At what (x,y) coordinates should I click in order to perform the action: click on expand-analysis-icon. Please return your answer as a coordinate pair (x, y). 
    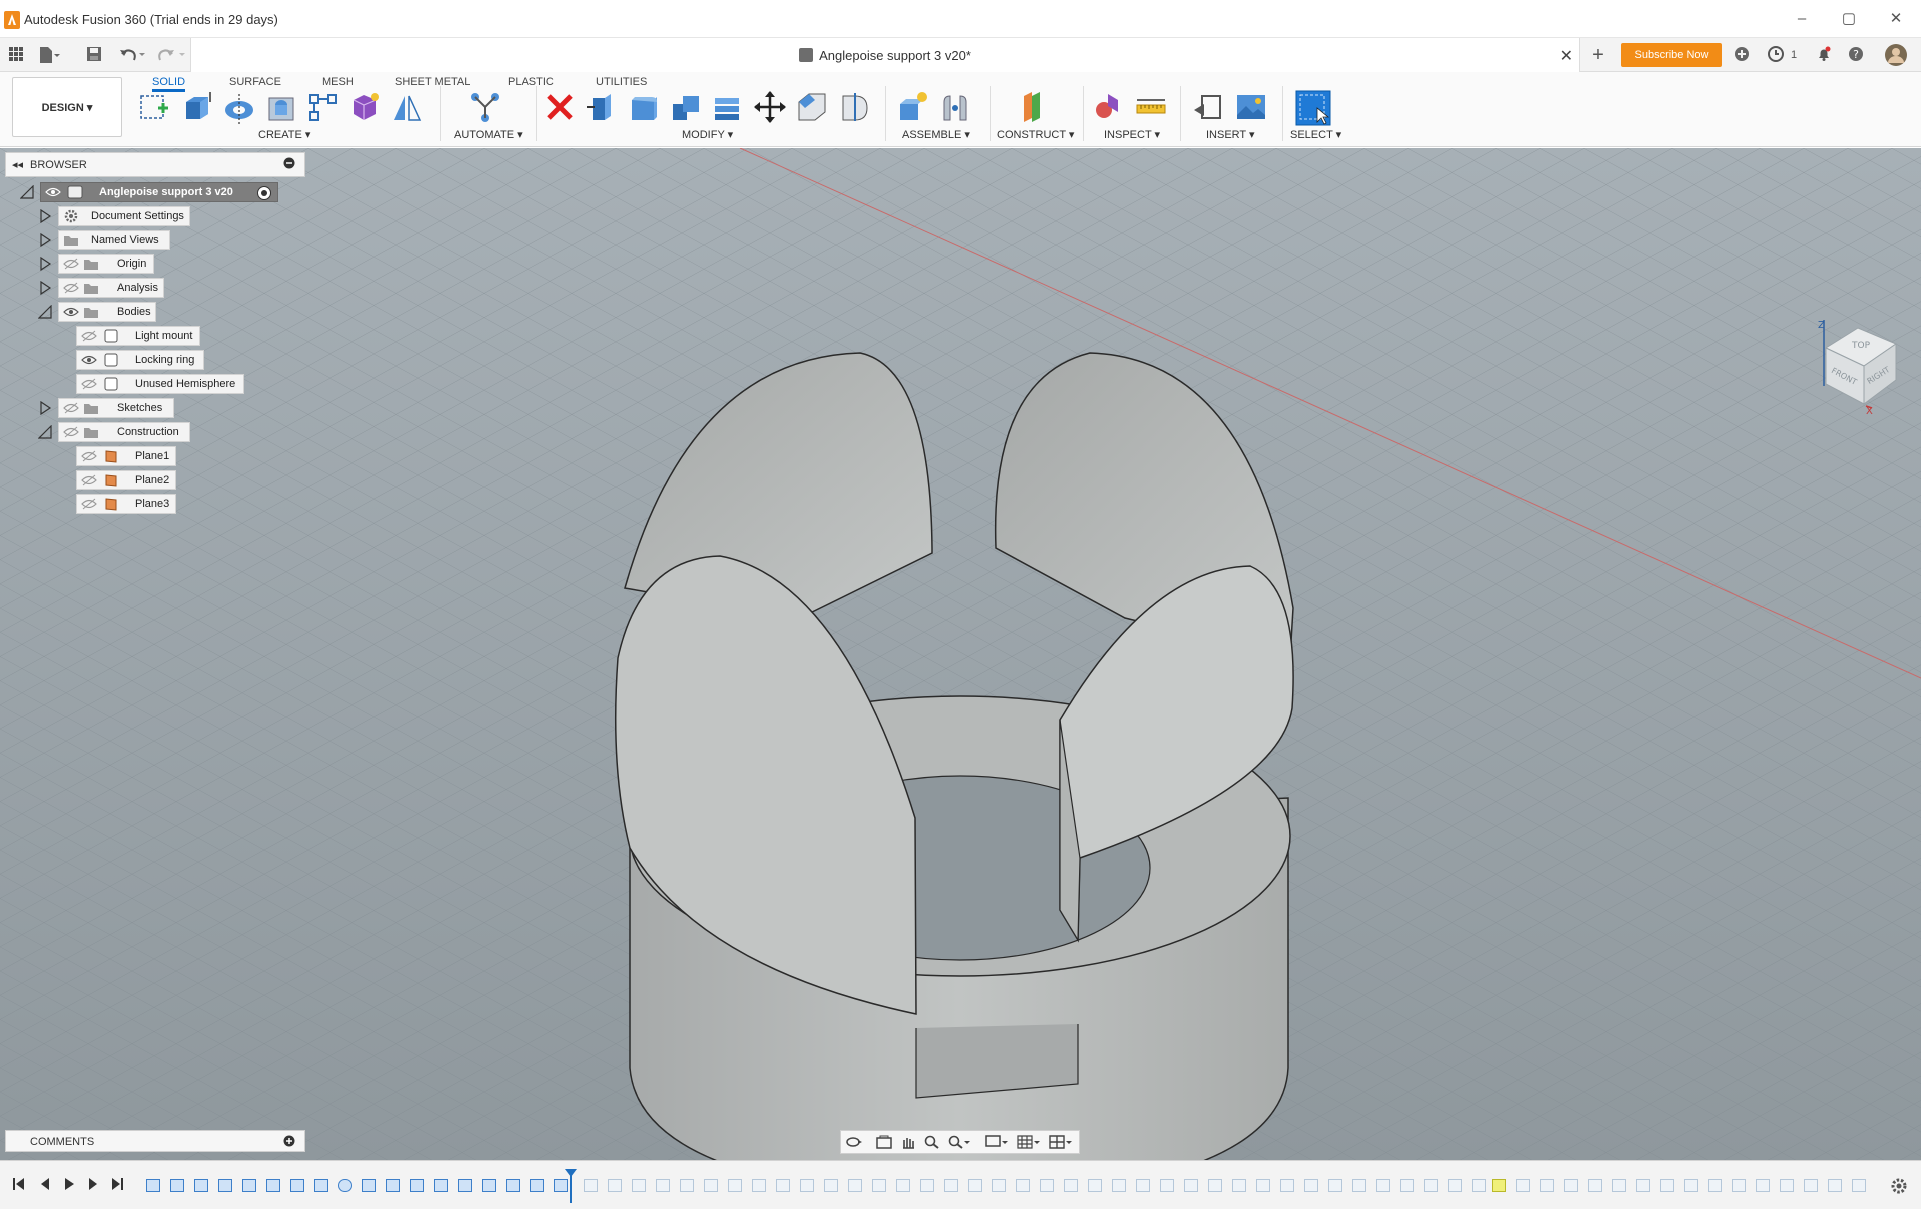
    Looking at the image, I should click on (45, 288).